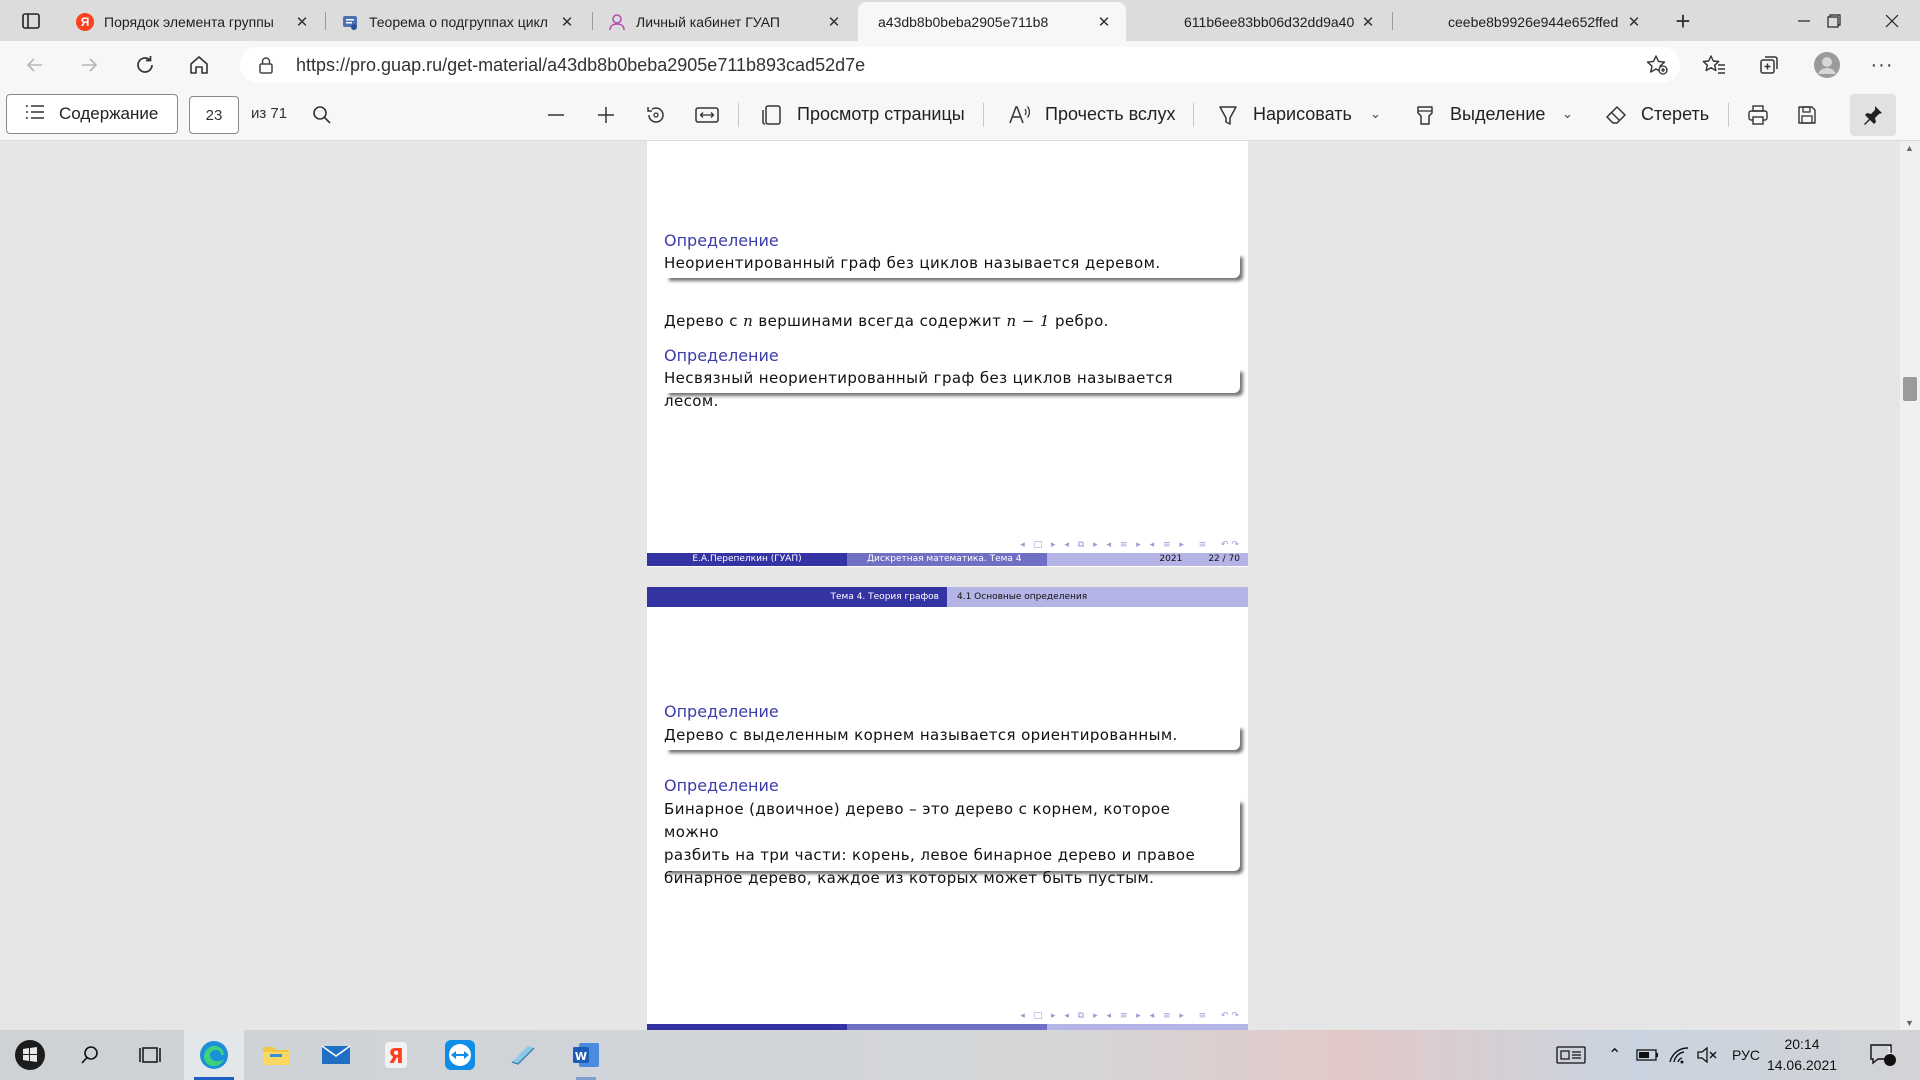 This screenshot has width=1920, height=1080. Describe the element at coordinates (1679, 1055) in the screenshot. I see `wifi-icon` at that location.